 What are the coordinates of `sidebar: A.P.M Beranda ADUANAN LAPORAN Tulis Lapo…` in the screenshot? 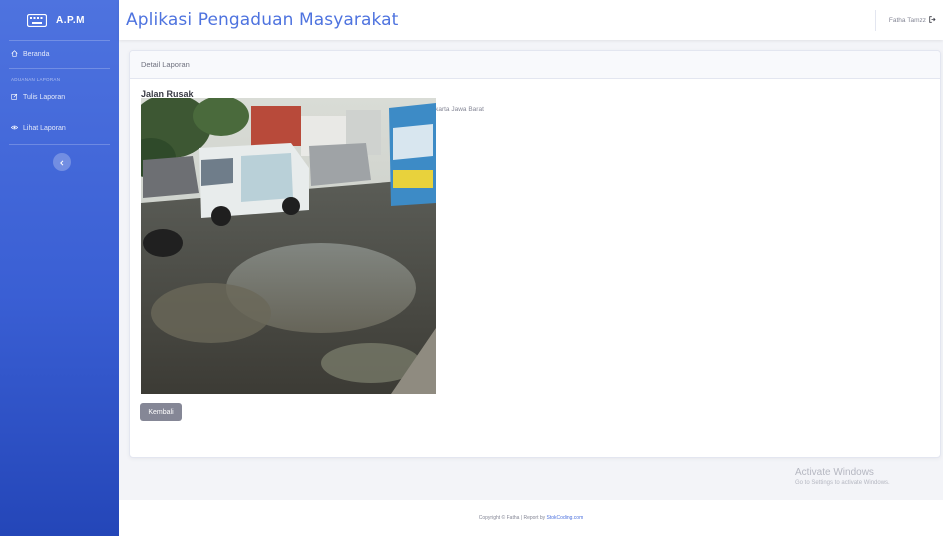 It's located at (59, 268).